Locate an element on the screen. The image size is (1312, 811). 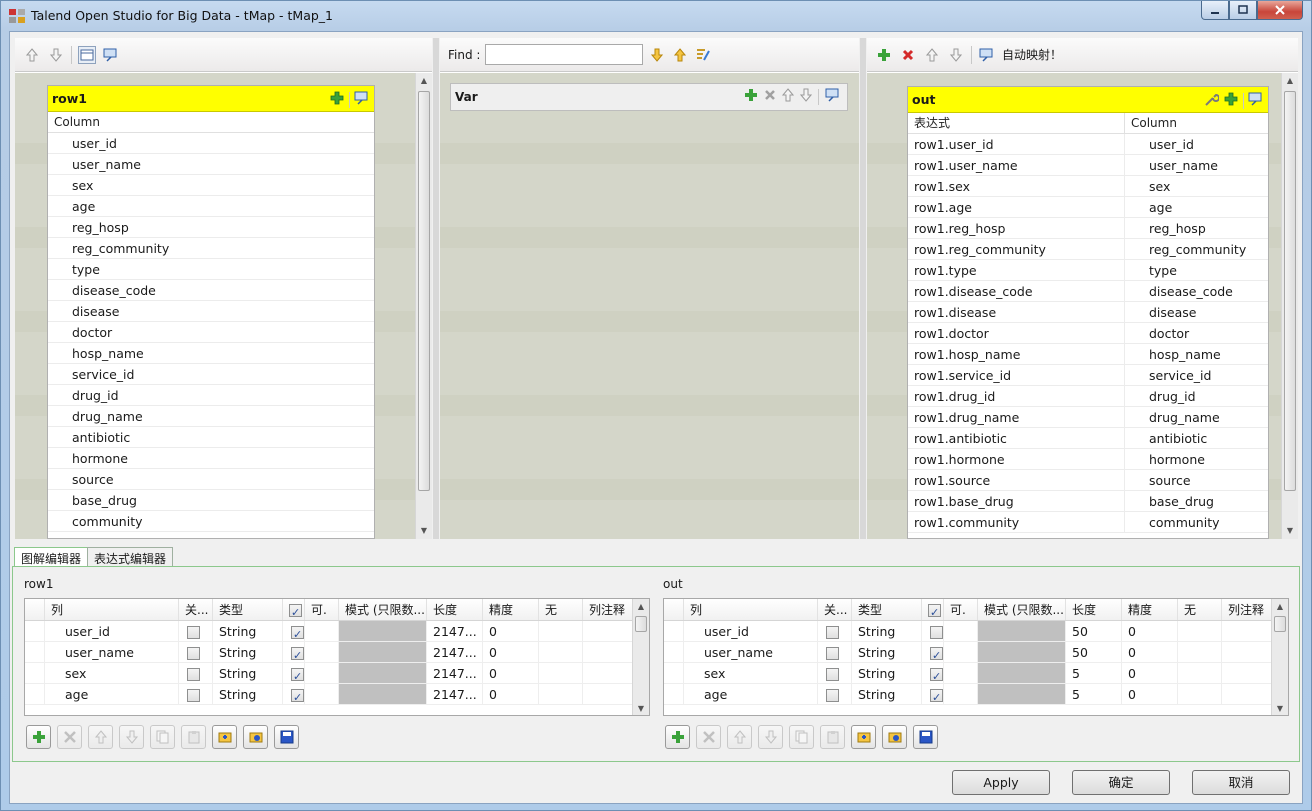
apply-button: Apply is located at coordinates (1001, 782).